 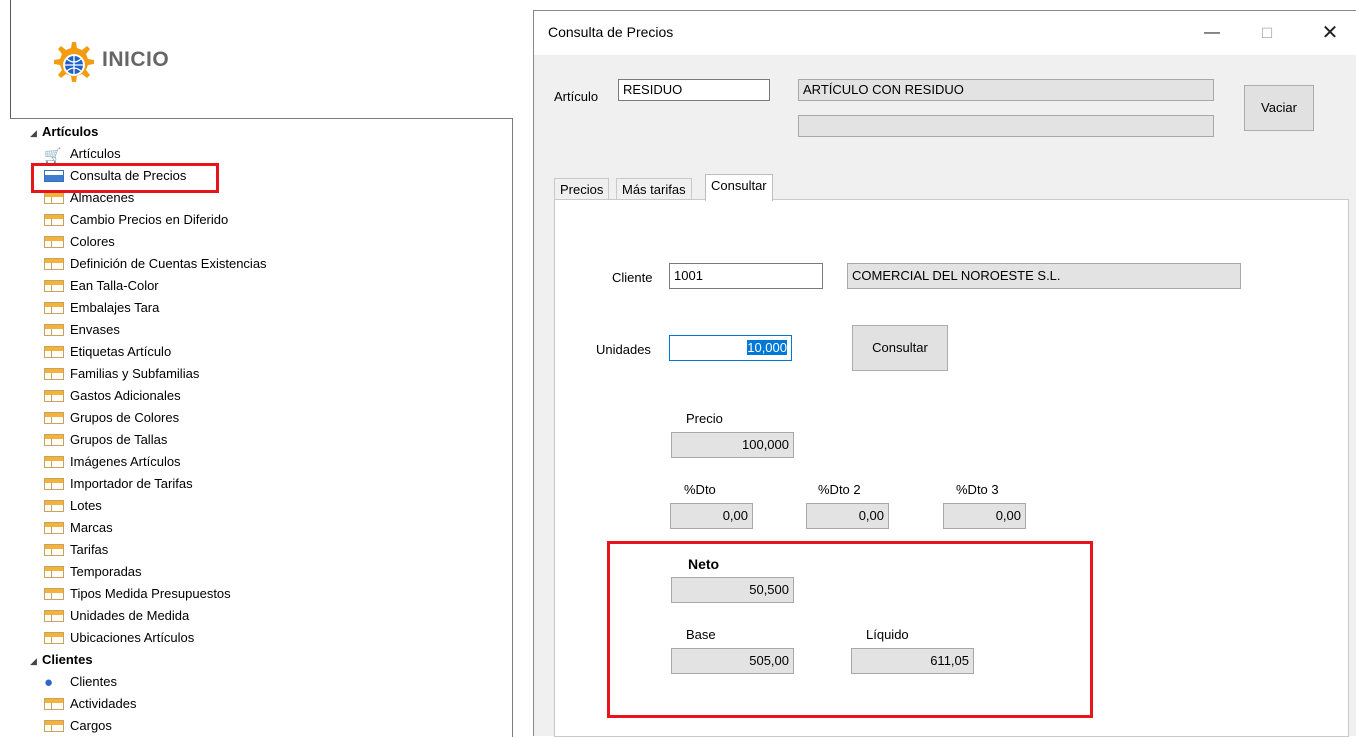 I want to click on close-button: ✕, so click(x=1330, y=33).